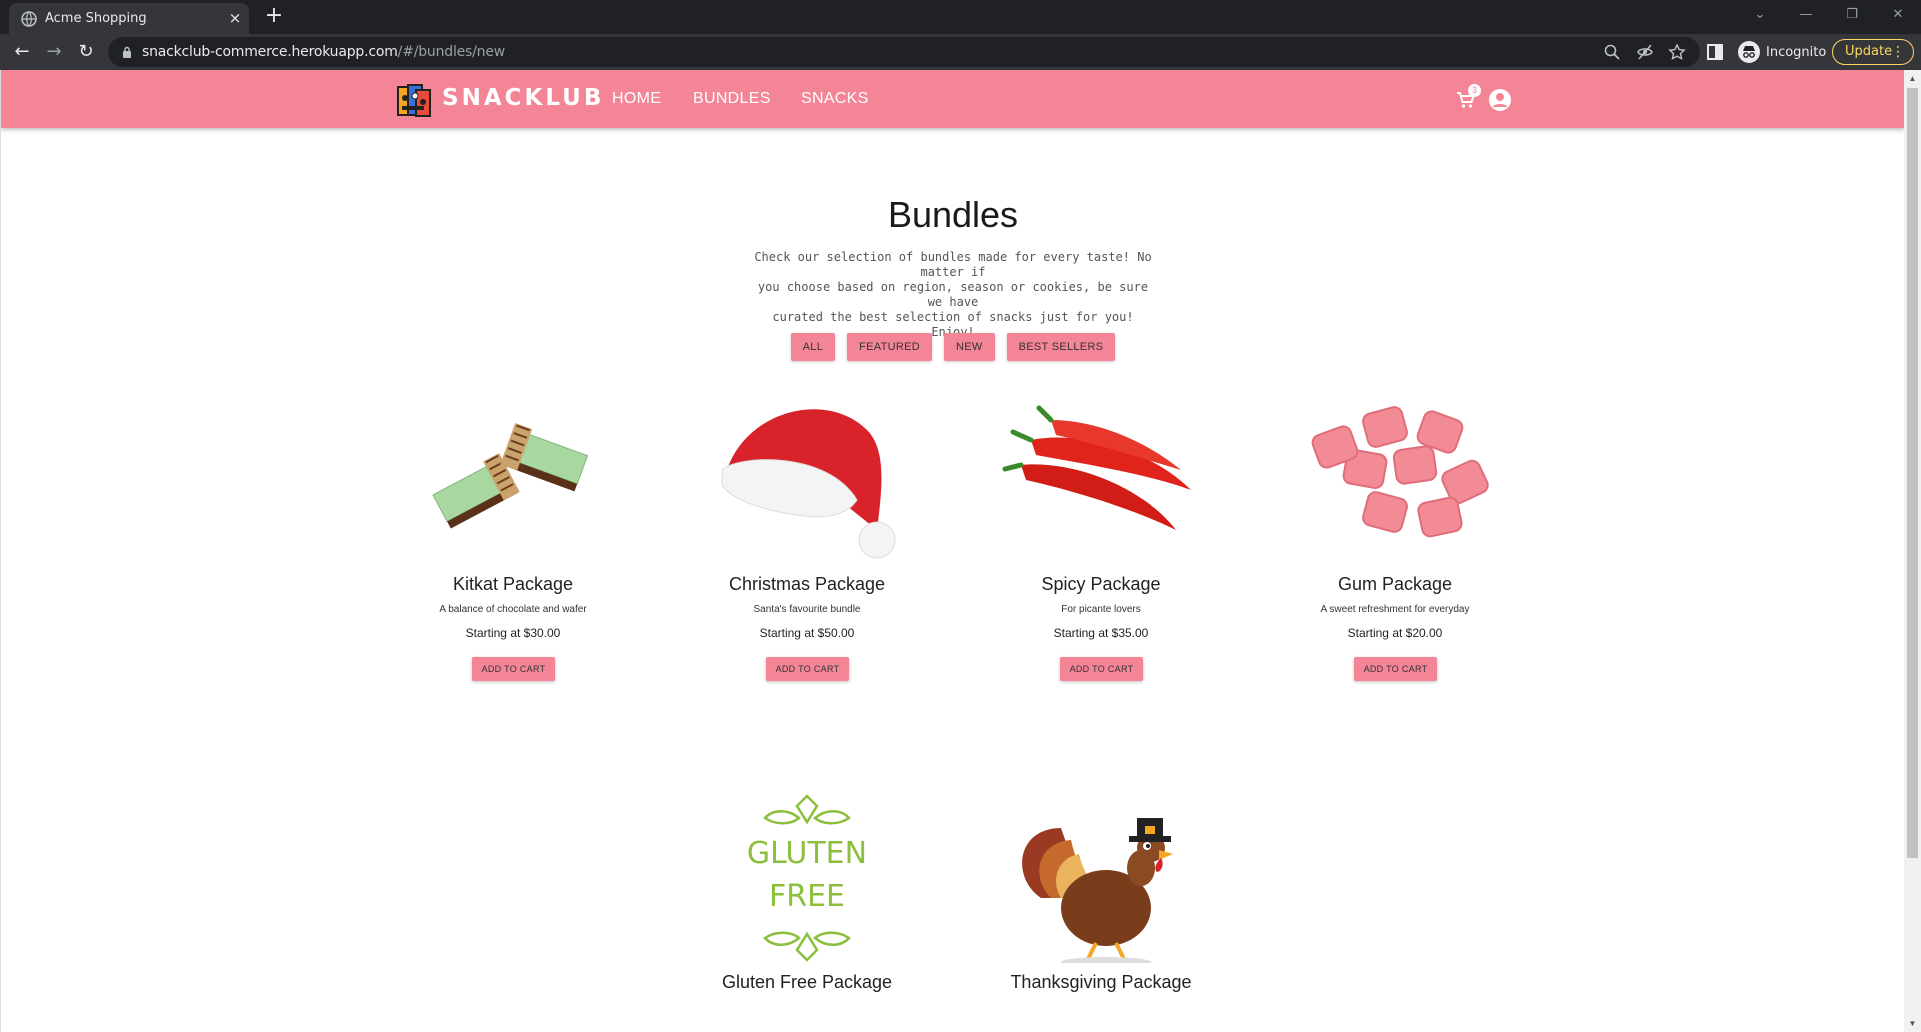 Image resolution: width=1921 pixels, height=1032 pixels. Describe the element at coordinates (1912, 473) in the screenshot. I see `scrollbar-thumb` at that location.